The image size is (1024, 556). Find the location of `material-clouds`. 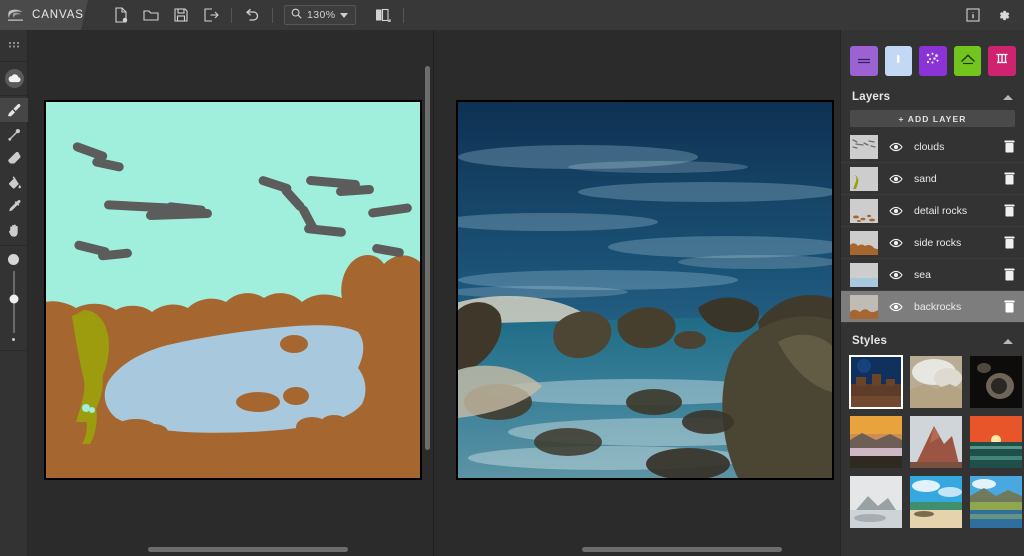

material-clouds is located at coordinates (933, 61).